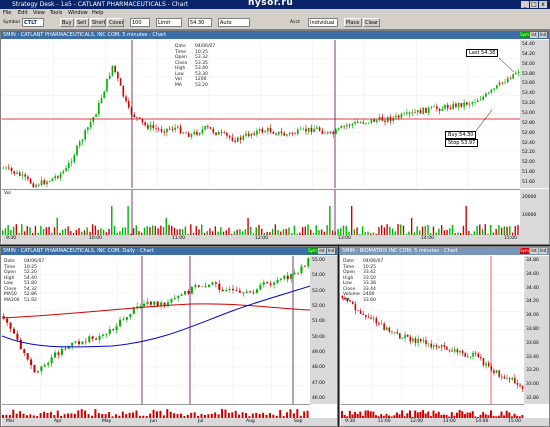 This screenshot has height=427, width=550. What do you see at coordinates (534, 35) in the screenshot?
I see `main-chart-int-tab: Int` at bounding box center [534, 35].